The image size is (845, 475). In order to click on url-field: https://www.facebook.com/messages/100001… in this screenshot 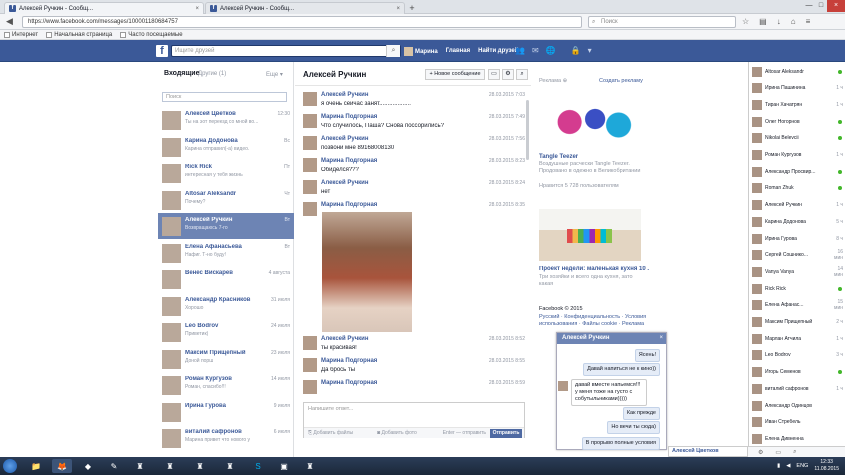, I will do `click(302, 22)`.